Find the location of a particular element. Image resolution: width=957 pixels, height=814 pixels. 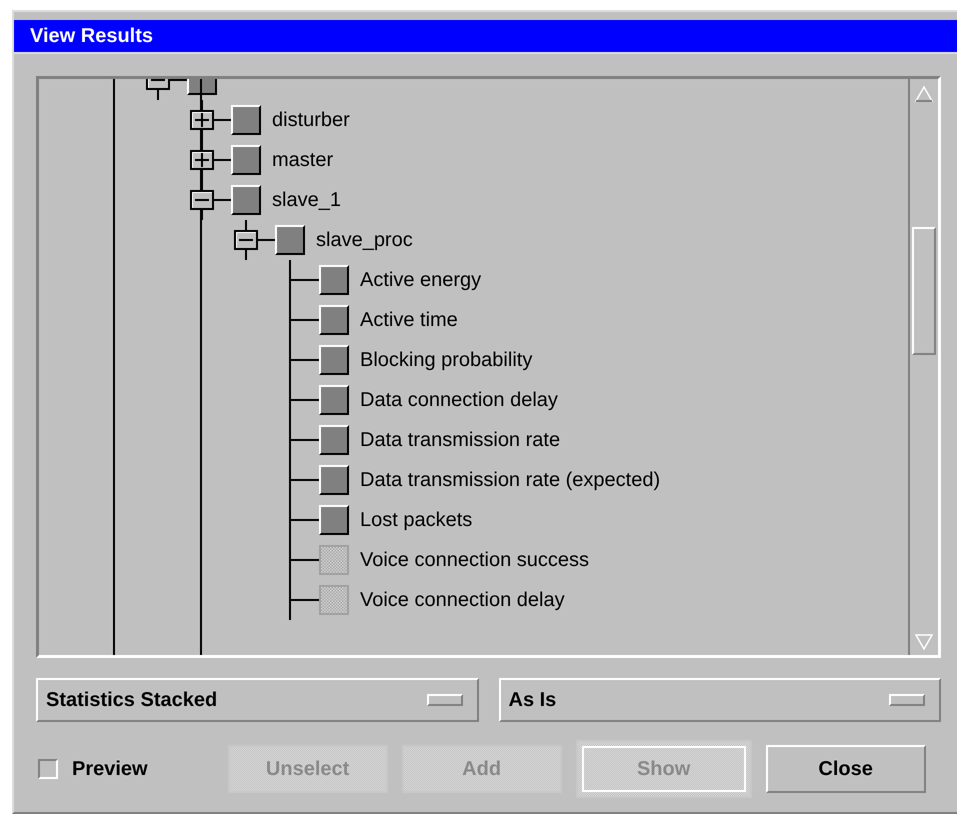

dropdown: Statistics Stacked is located at coordinates (257, 700).